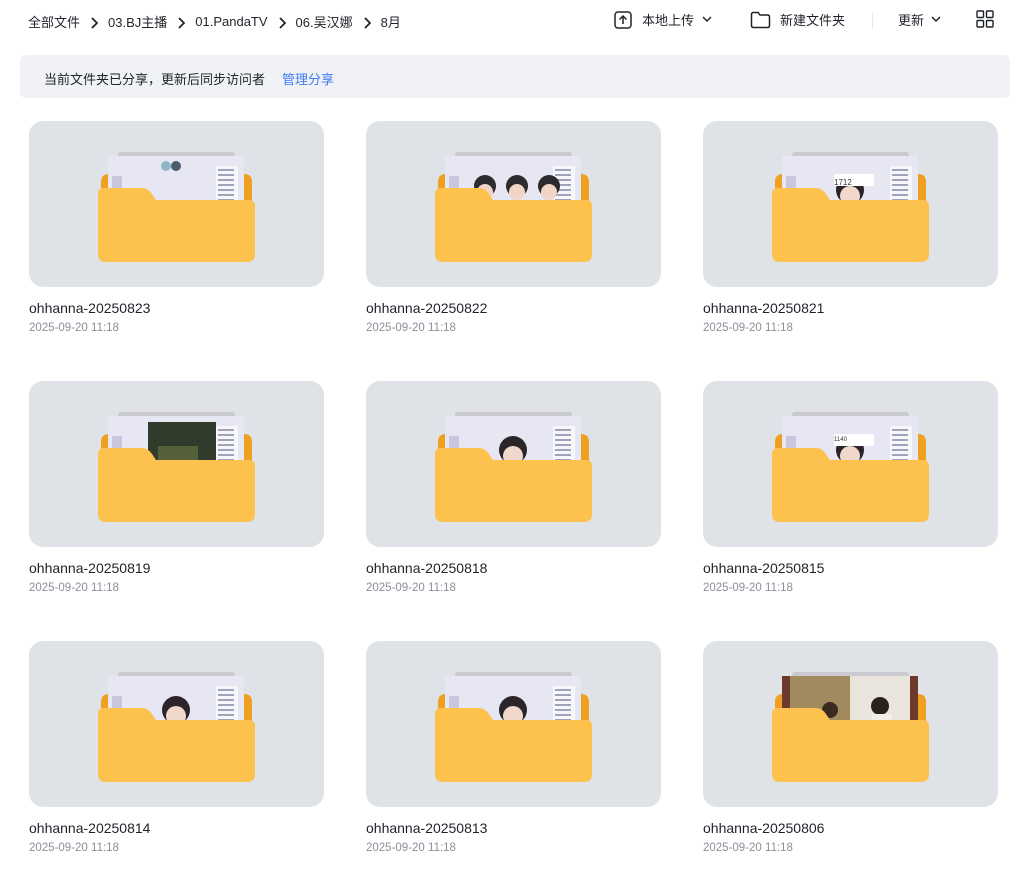 The image size is (1024, 871). I want to click on new-folder-button: 新建文件夹, so click(797, 19).